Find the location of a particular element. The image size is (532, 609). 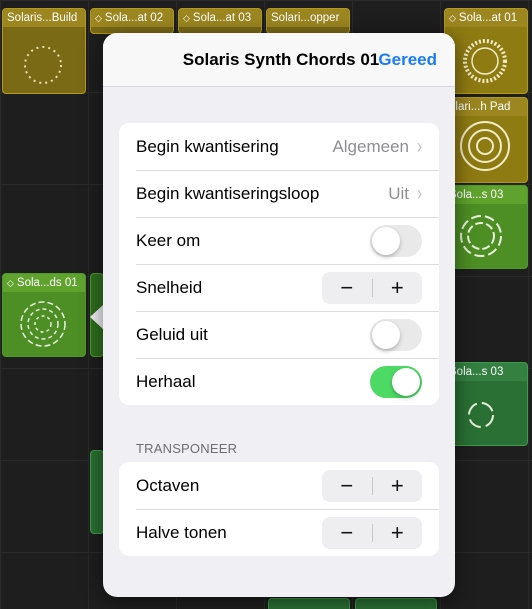

row-label: Octaven is located at coordinates (168, 485).